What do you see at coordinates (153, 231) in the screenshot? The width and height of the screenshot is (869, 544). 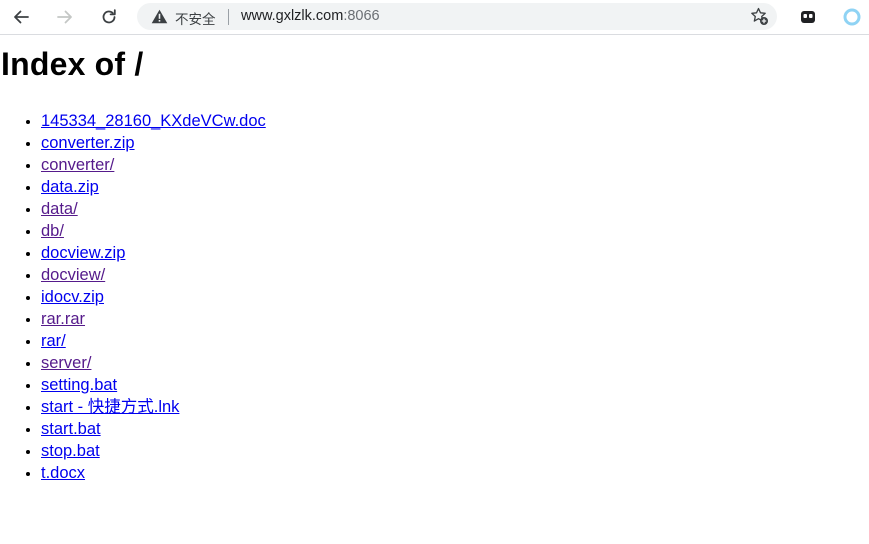 I see `list-item: db/` at bounding box center [153, 231].